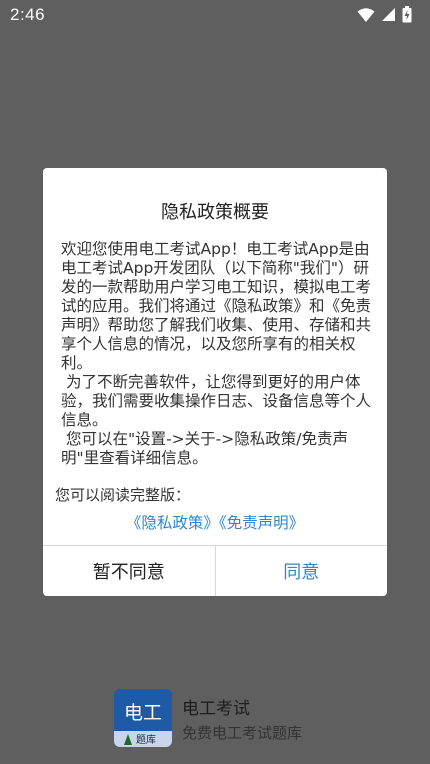 This screenshot has width=430, height=764. I want to click on status-icons, so click(384, 14).